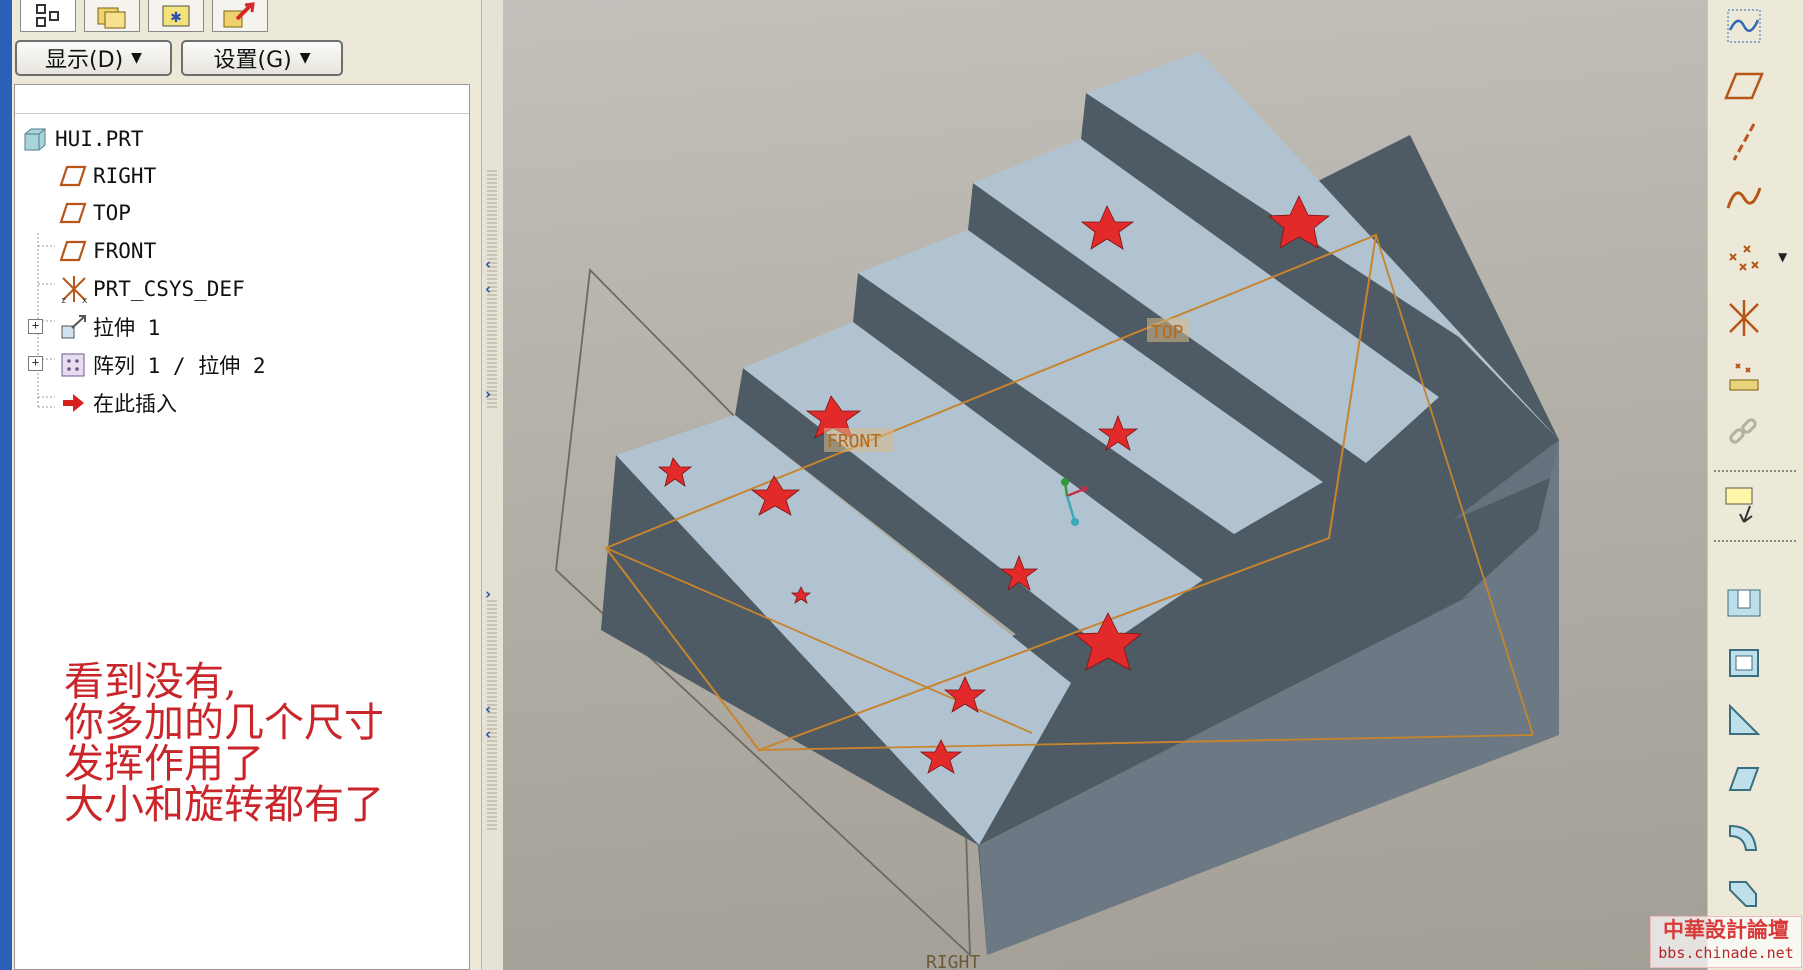 This screenshot has height=970, width=1803. I want to click on tree-item-front: FRONT, so click(107, 251).